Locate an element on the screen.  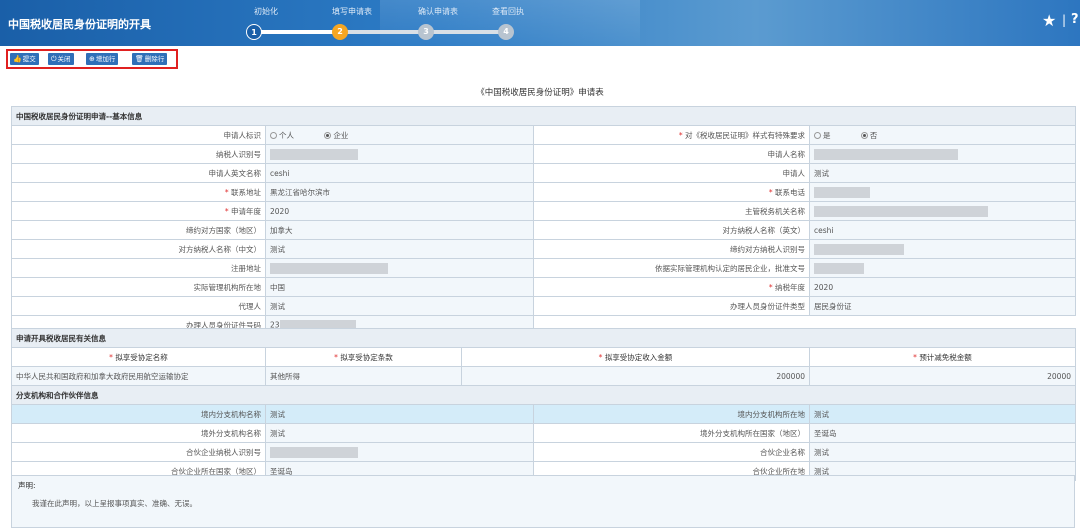
applicant-type-label: 申请人标识 is located at coordinates (138, 135).